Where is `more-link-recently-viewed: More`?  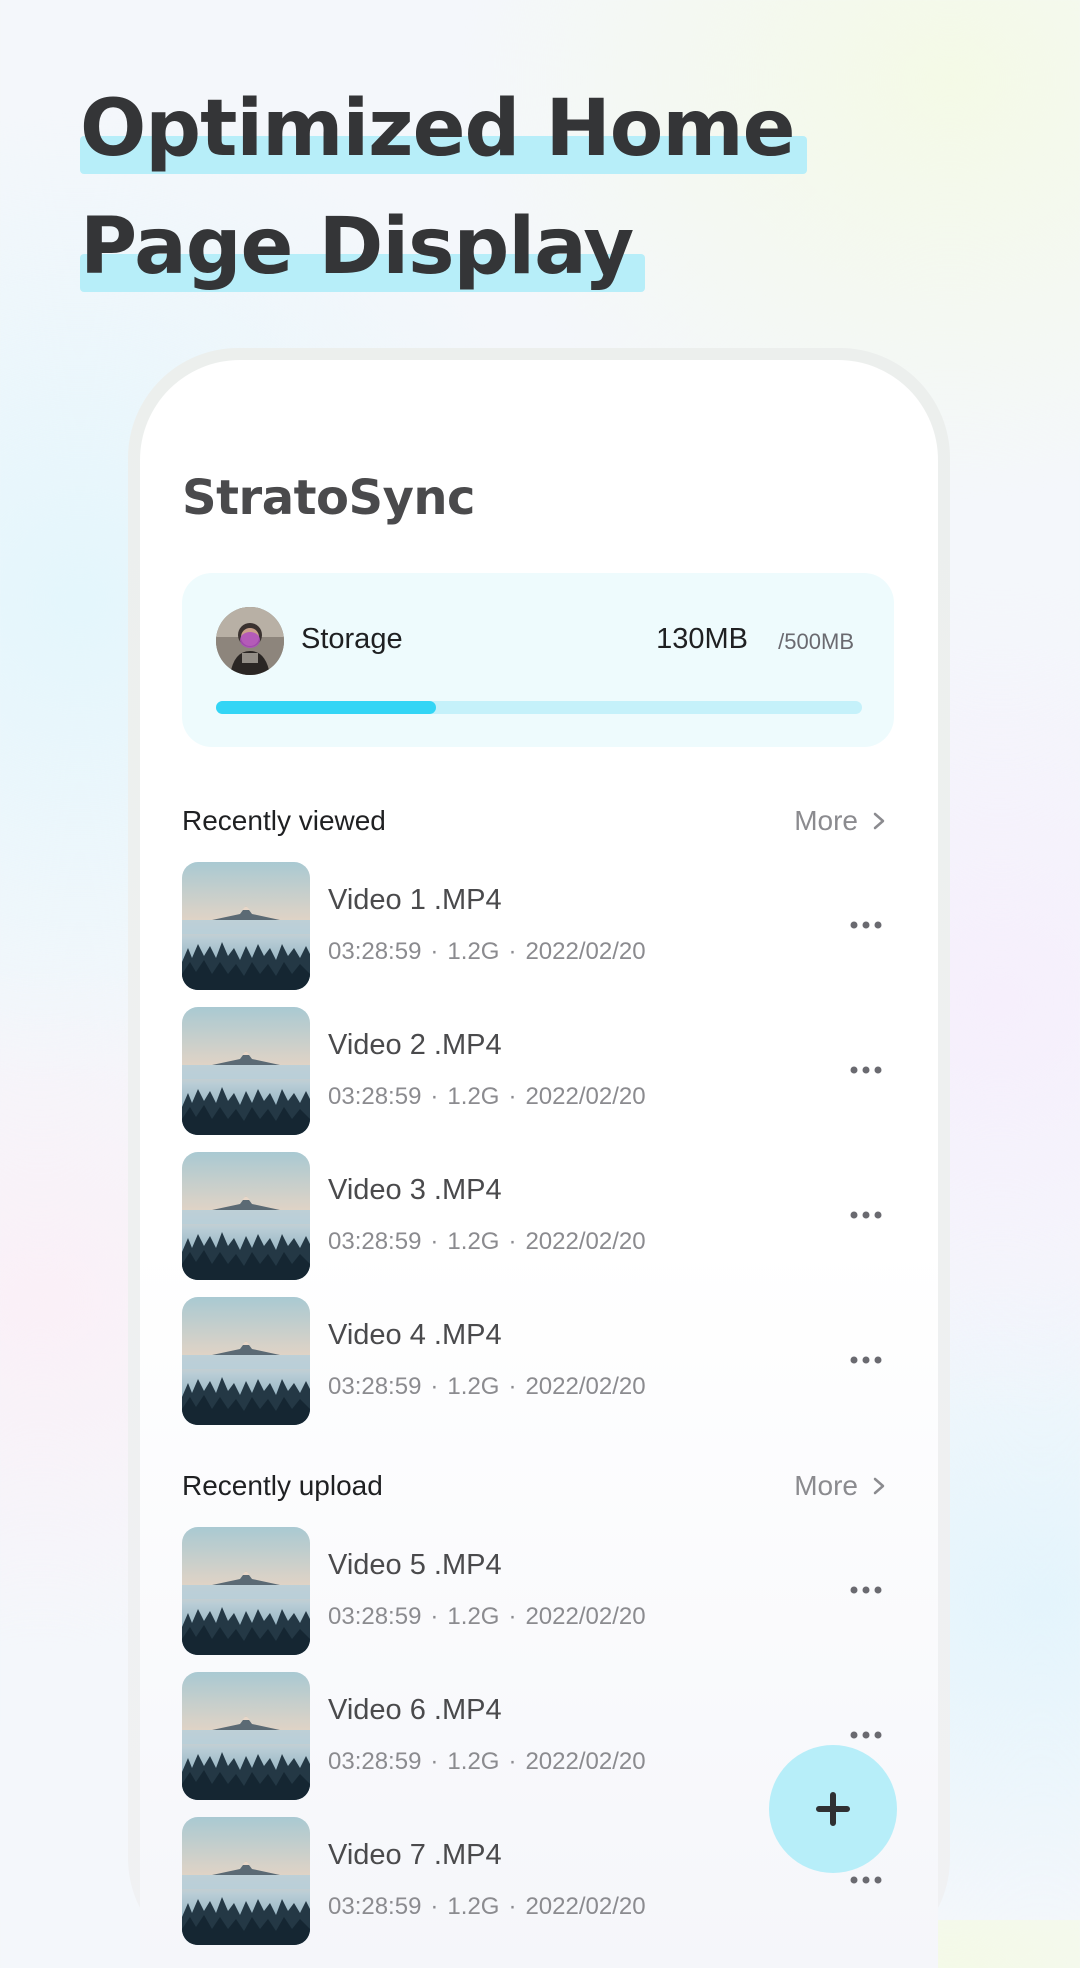 more-link-recently-viewed: More is located at coordinates (840, 821).